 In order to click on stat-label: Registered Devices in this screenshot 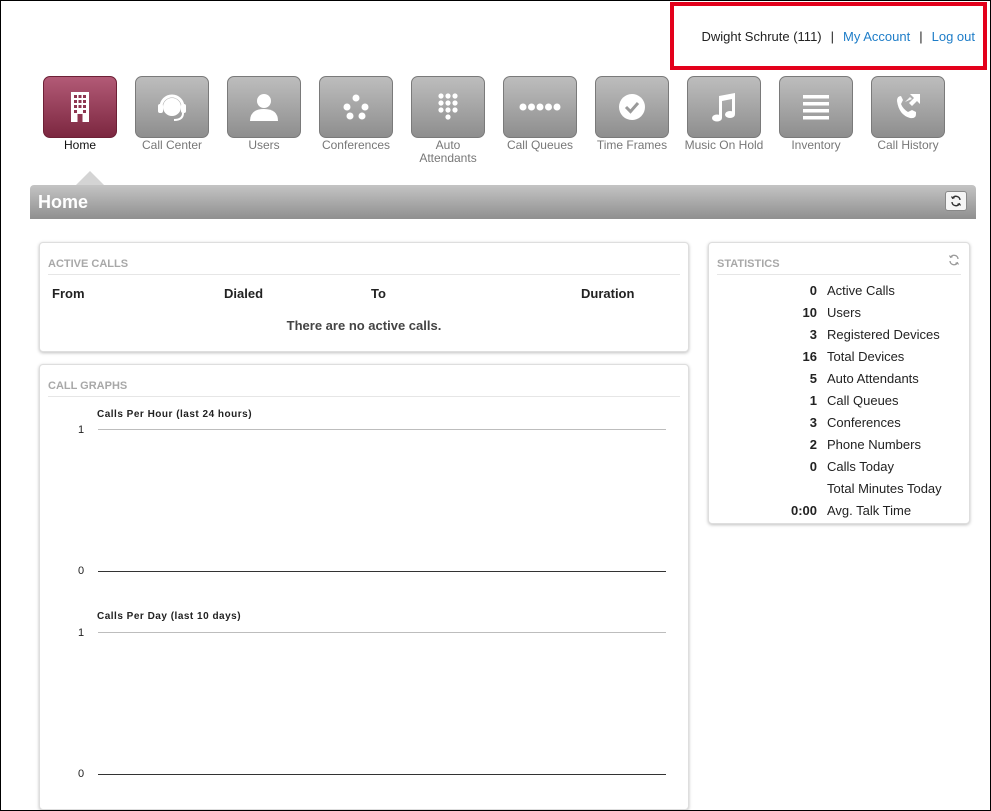, I will do `click(883, 334)`.